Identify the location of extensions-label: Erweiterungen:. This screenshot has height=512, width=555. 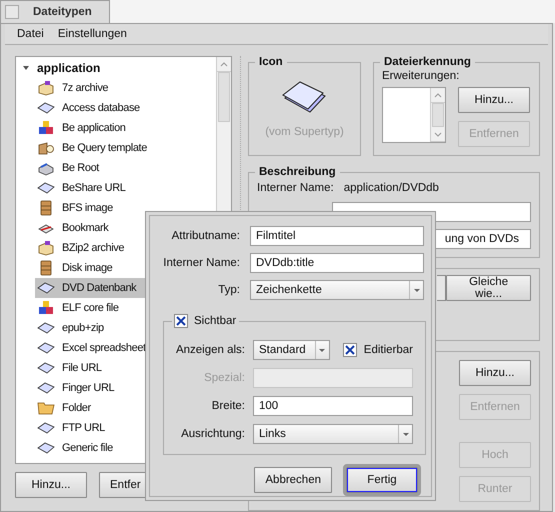
(421, 76).